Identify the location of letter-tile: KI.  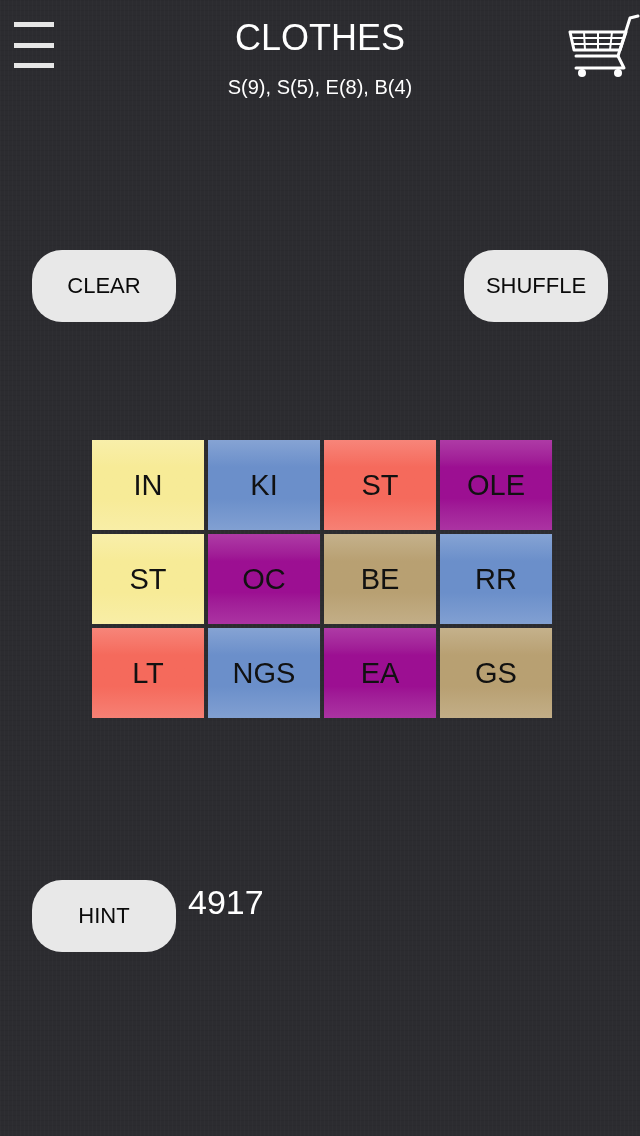
(264, 485).